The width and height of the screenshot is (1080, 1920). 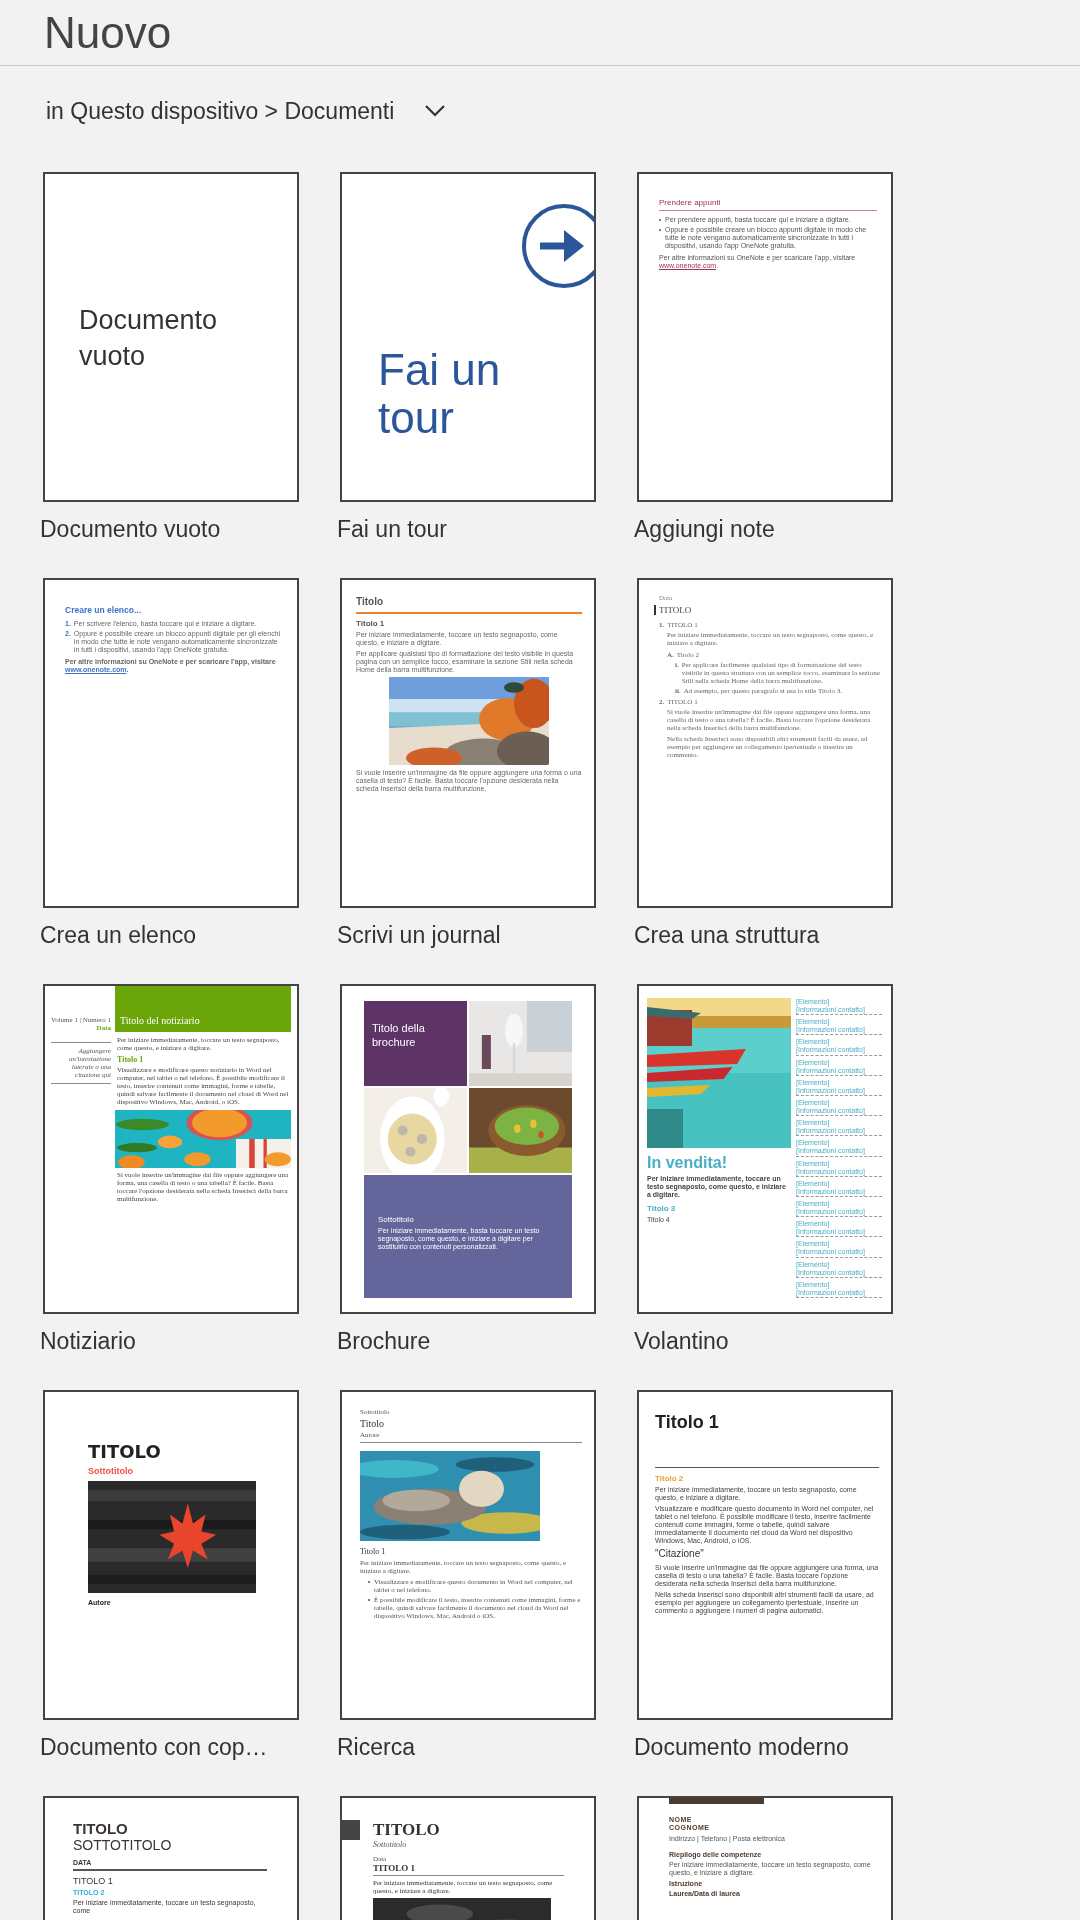 What do you see at coordinates (763, 529) in the screenshot?
I see `template-label: Aggiungi note` at bounding box center [763, 529].